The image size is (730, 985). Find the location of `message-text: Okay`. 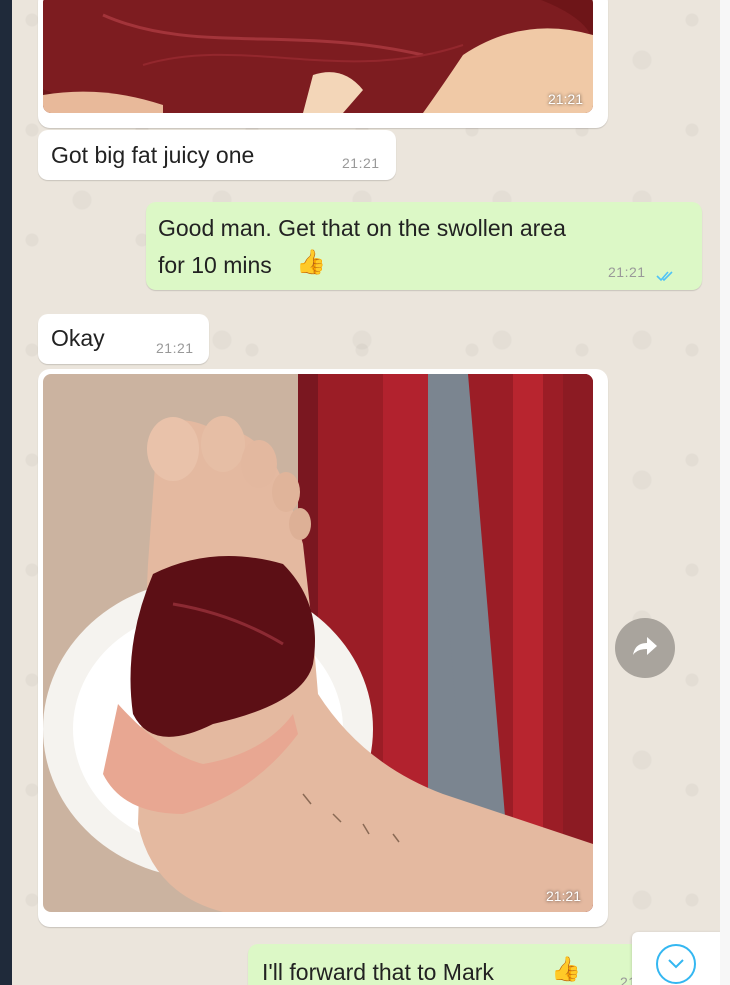

message-text: Okay is located at coordinates (78, 338).